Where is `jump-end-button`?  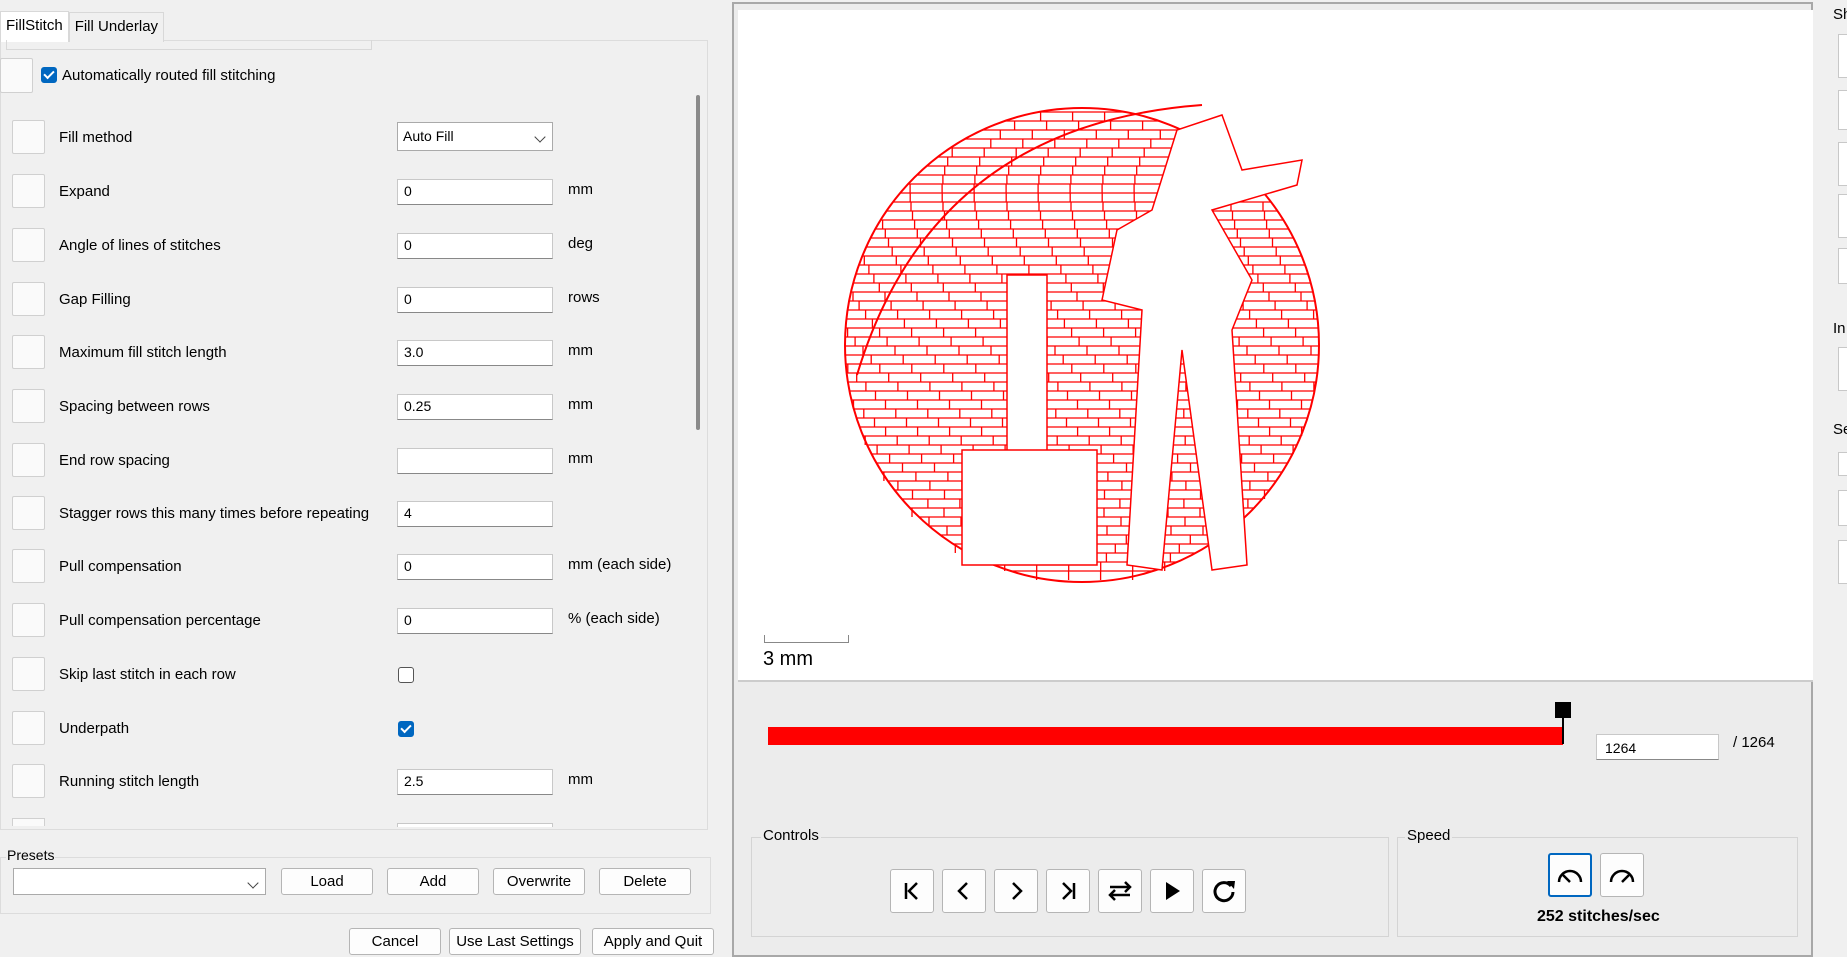
jump-end-button is located at coordinates (1068, 891).